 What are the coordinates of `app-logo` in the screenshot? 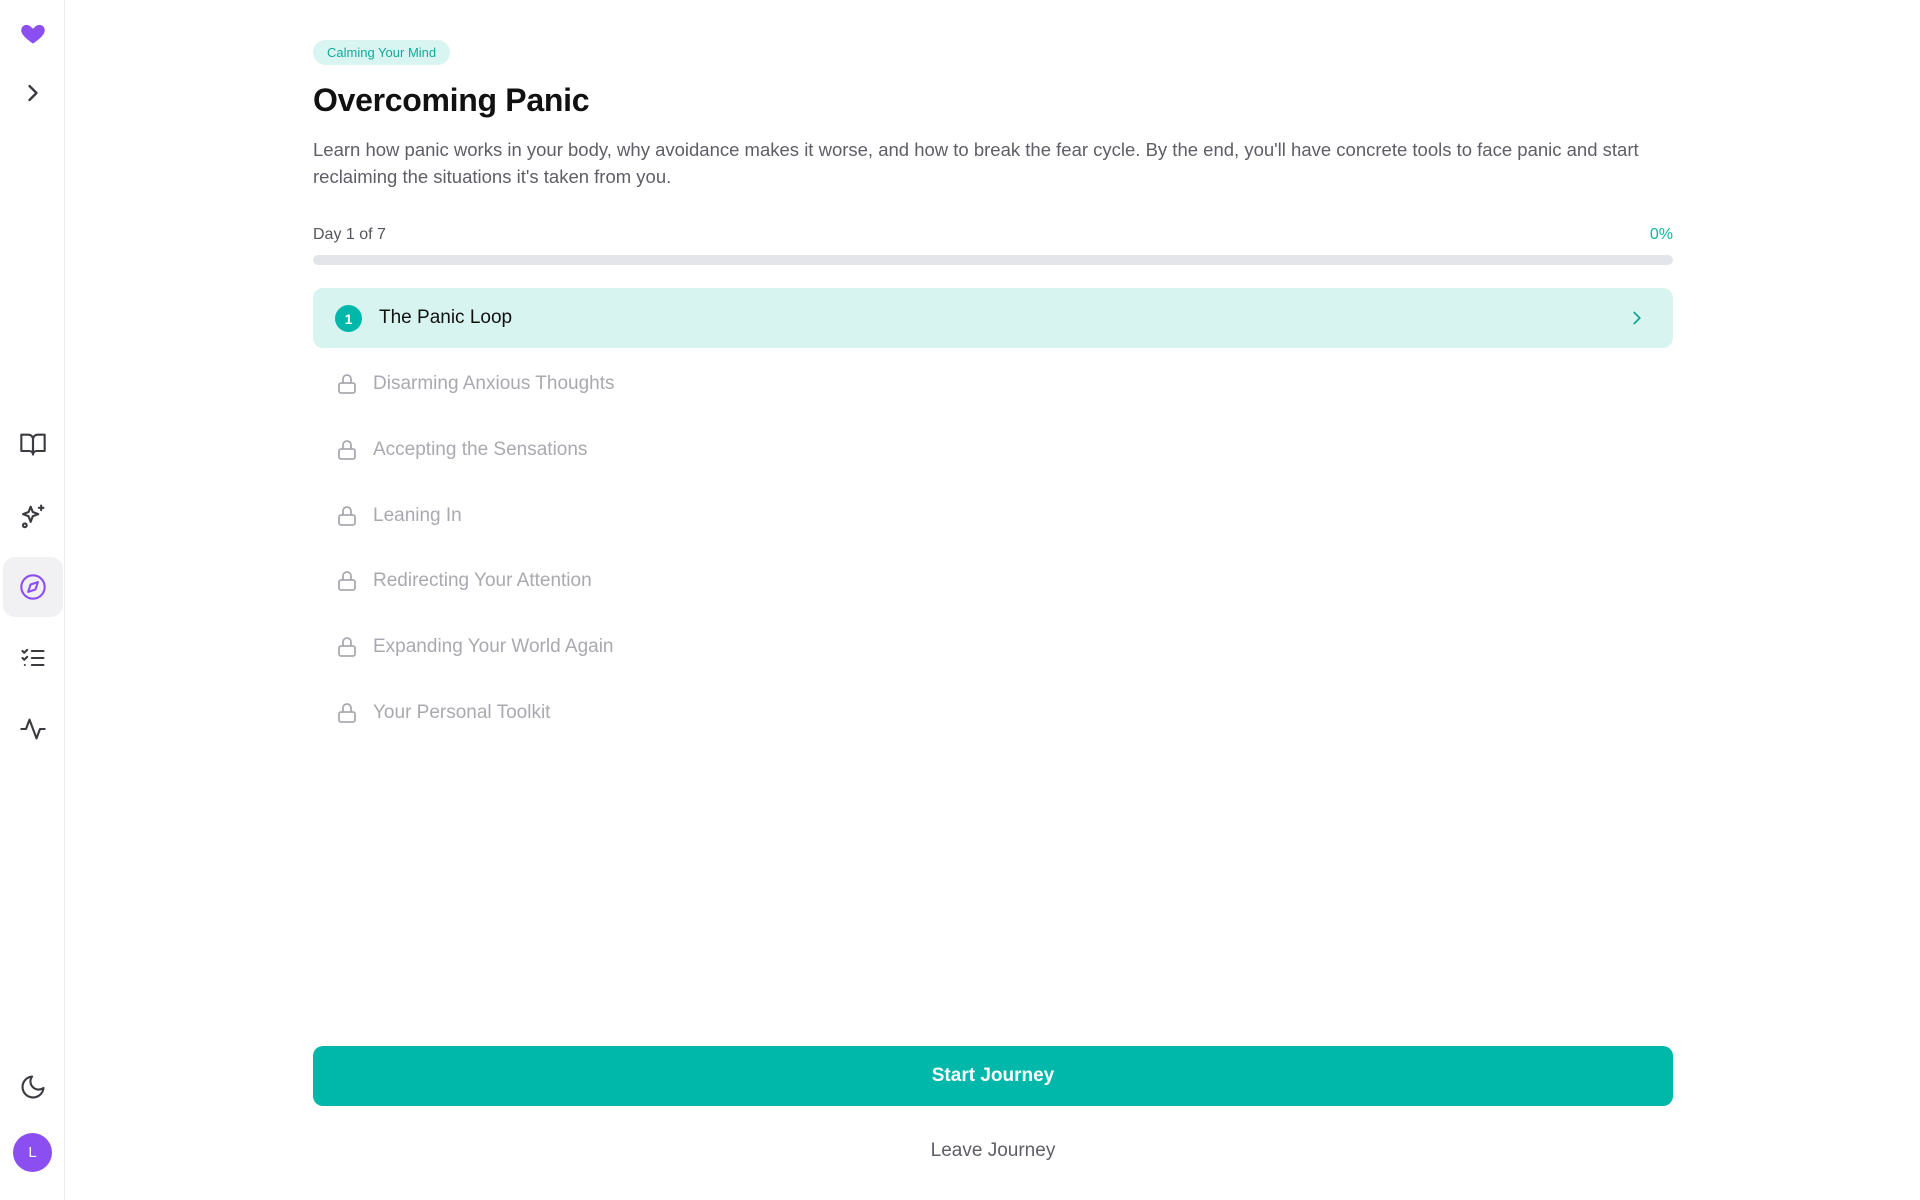 It's located at (33, 33).